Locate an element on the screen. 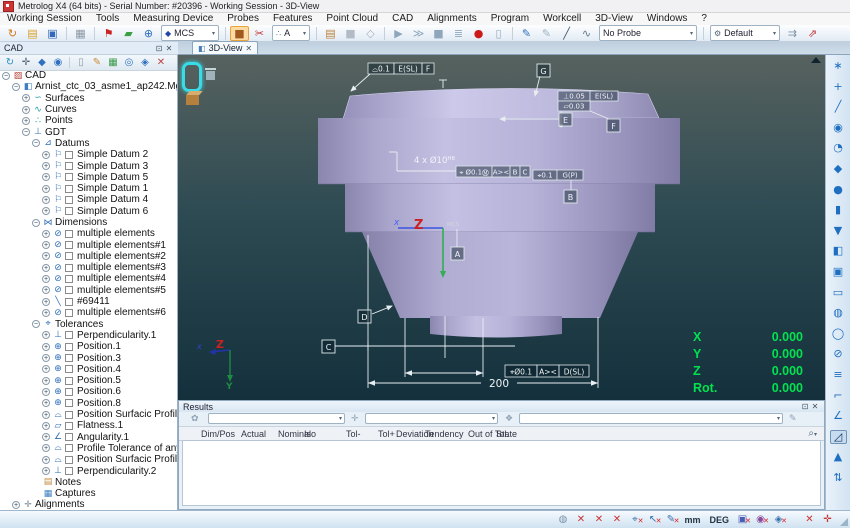  probe-edit-icon: ✎ is located at coordinates (526, 33).